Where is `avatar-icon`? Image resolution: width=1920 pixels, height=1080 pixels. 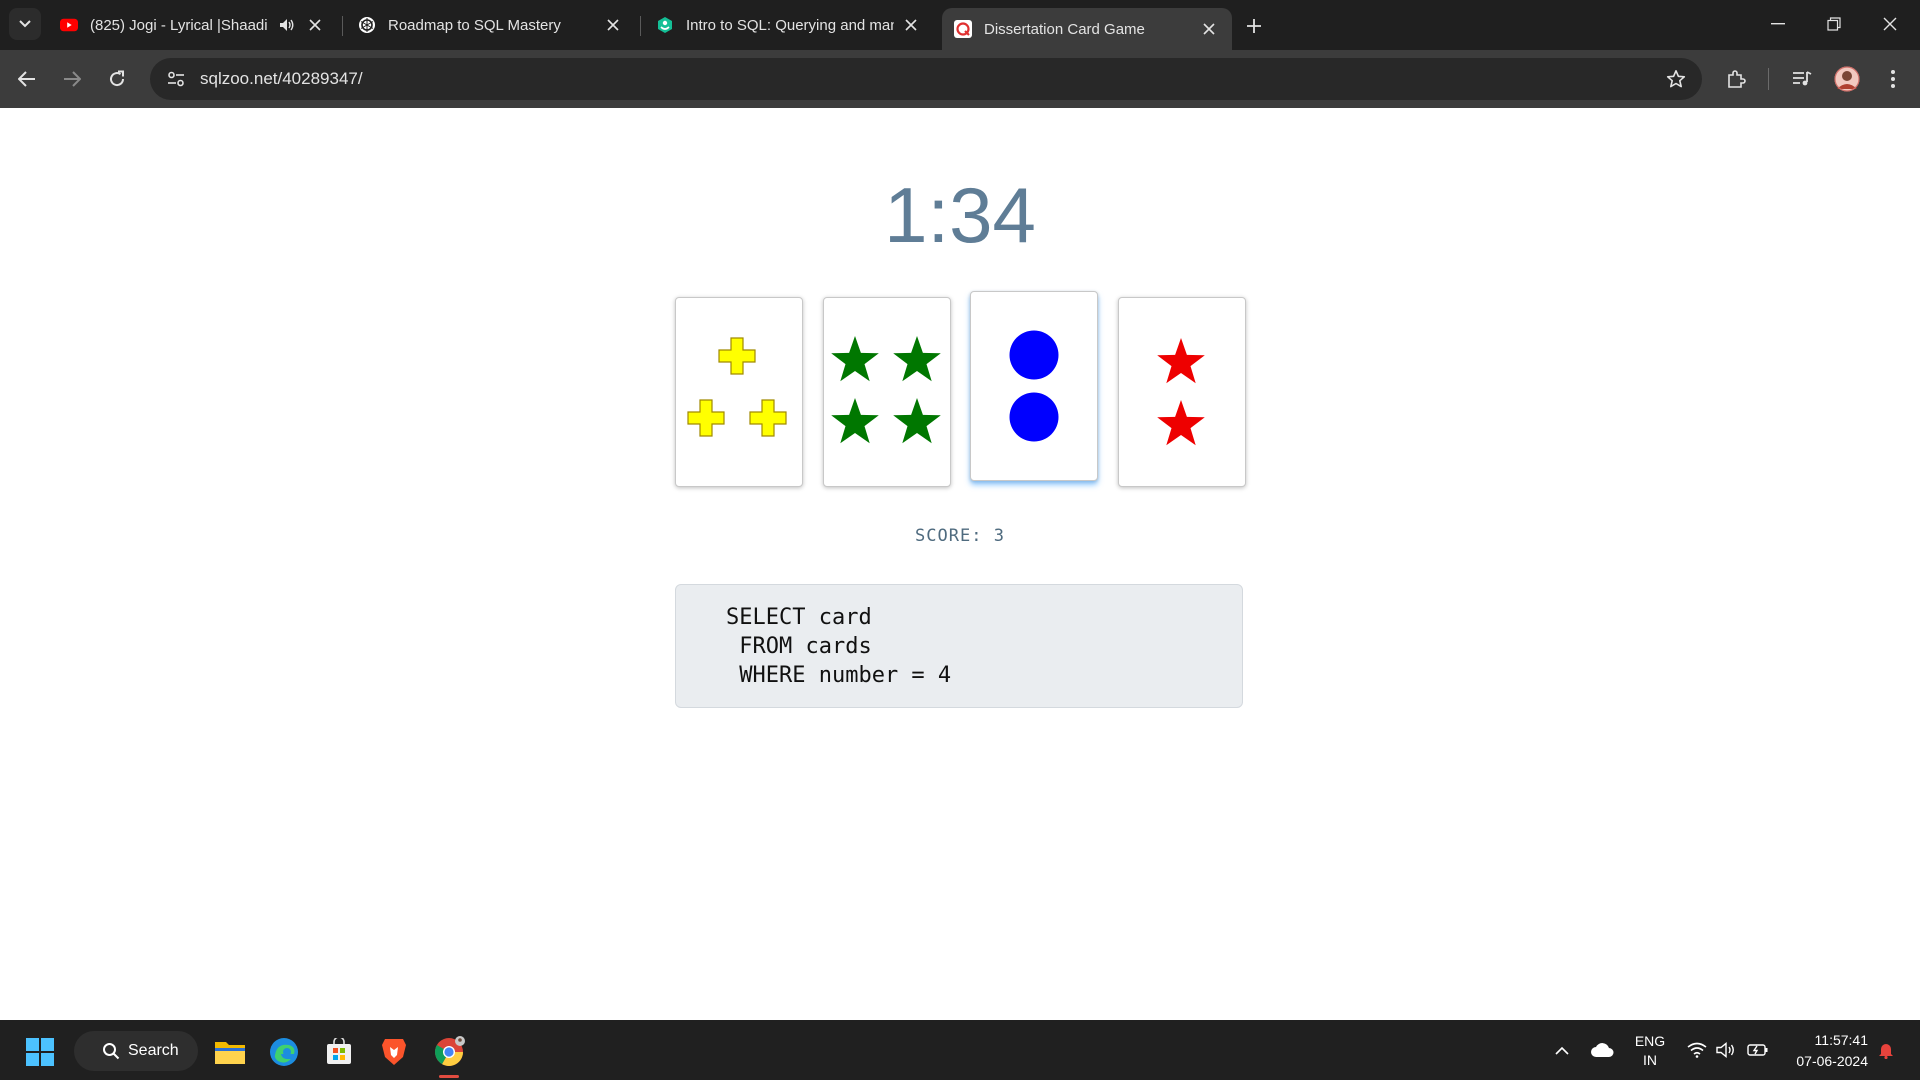 avatar-icon is located at coordinates (1847, 79).